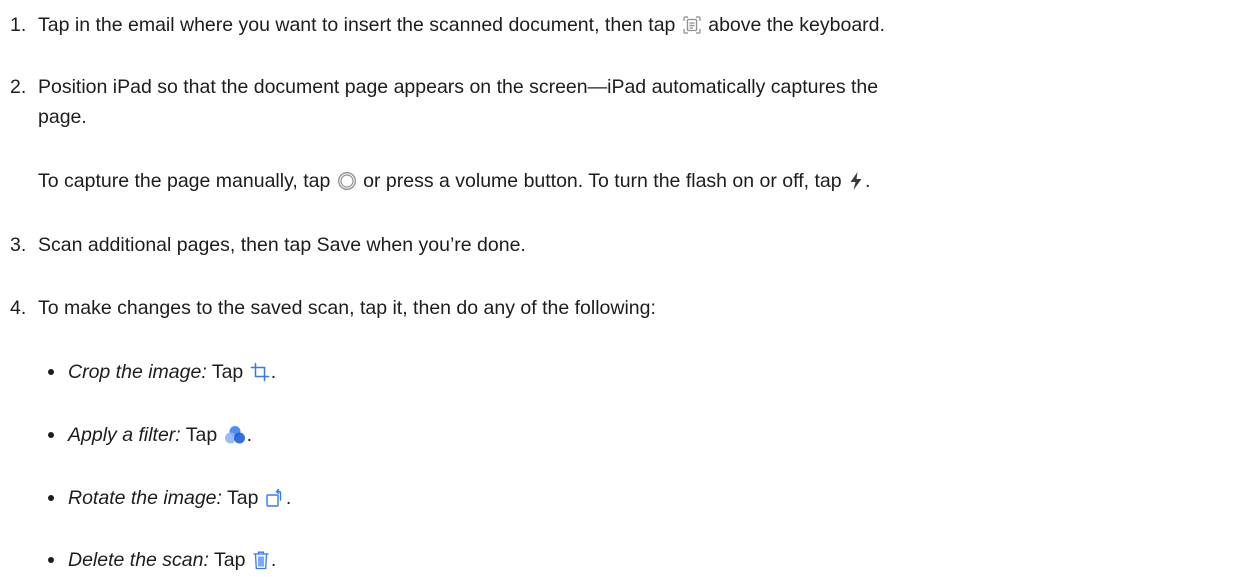 The image size is (1242, 577). What do you see at coordinates (261, 560) in the screenshot?
I see `trash-icon` at bounding box center [261, 560].